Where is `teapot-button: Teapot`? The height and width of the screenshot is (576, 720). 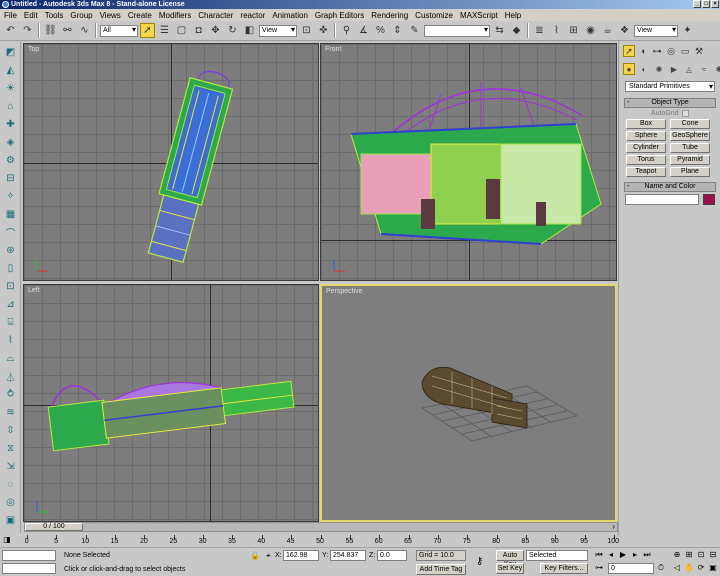
teapot-button: Teapot is located at coordinates (646, 172).